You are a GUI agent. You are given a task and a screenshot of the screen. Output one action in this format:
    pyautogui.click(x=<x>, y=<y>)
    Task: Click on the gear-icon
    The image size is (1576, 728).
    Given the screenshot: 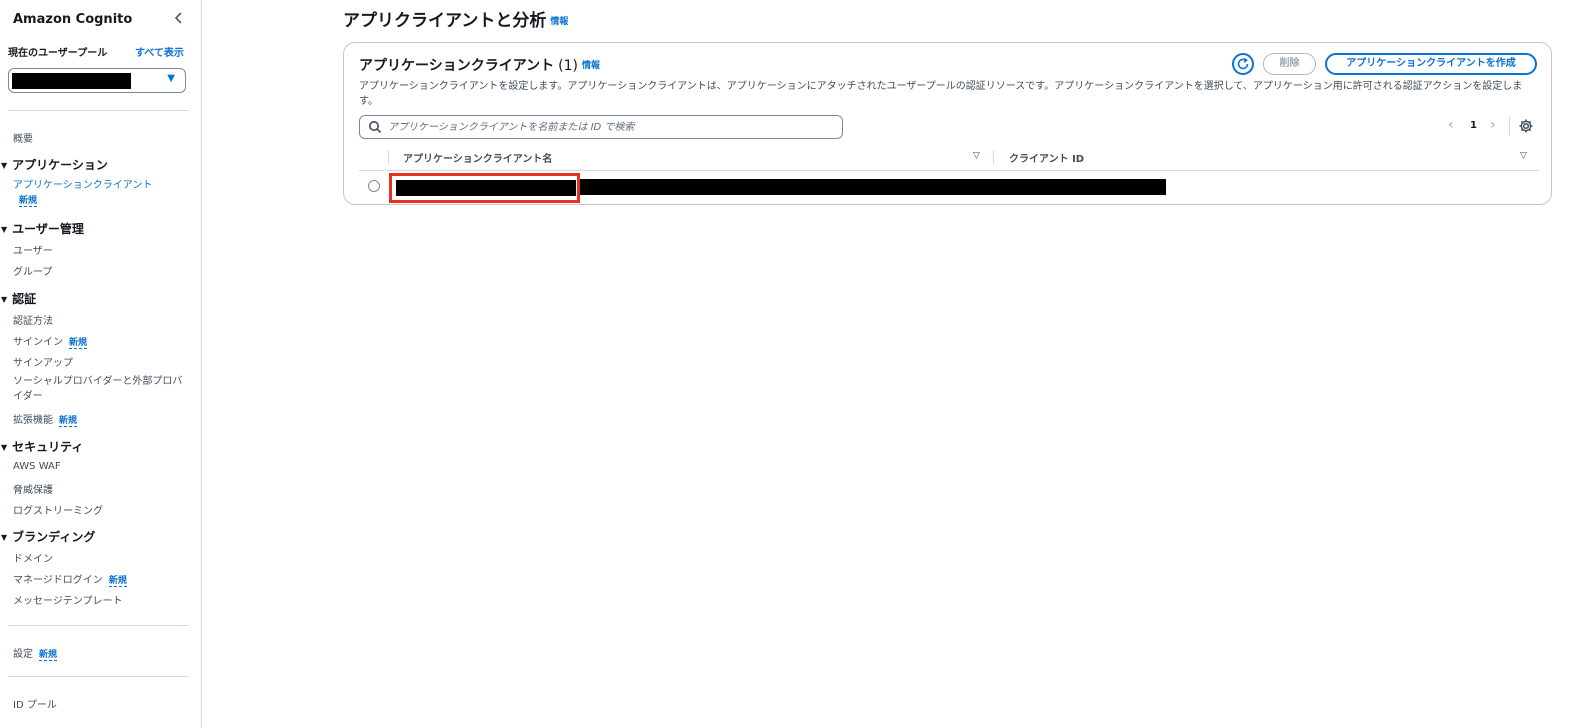 What is the action you would take?
    pyautogui.click(x=1526, y=126)
    